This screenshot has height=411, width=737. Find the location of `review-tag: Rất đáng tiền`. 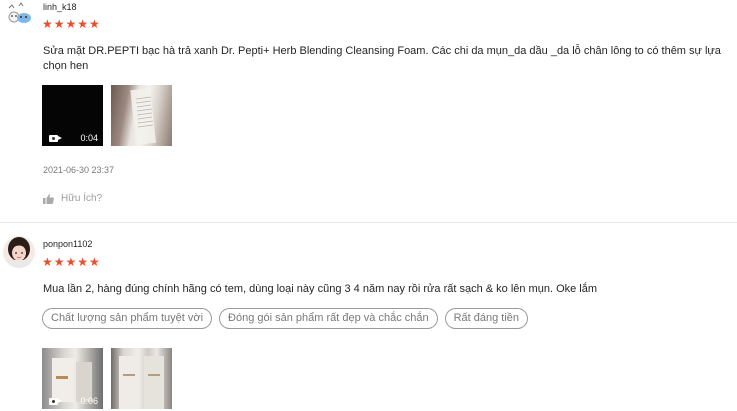

review-tag: Rất đáng tiền is located at coordinates (486, 318).